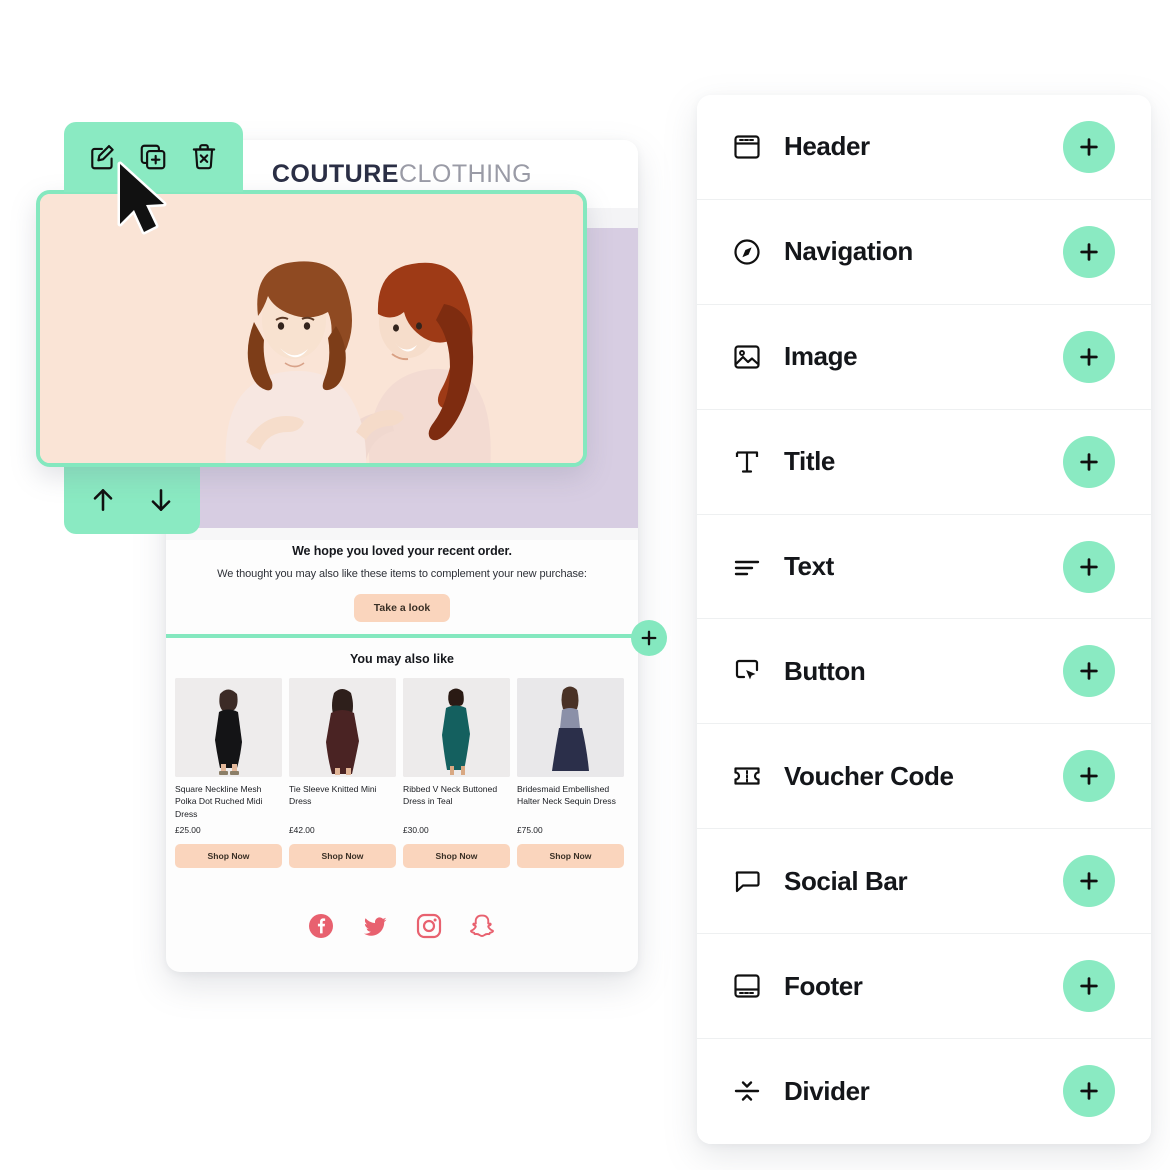  Describe the element at coordinates (924, 882) in the screenshot. I see `sidebar-item-social-bar: Social Bar` at that location.